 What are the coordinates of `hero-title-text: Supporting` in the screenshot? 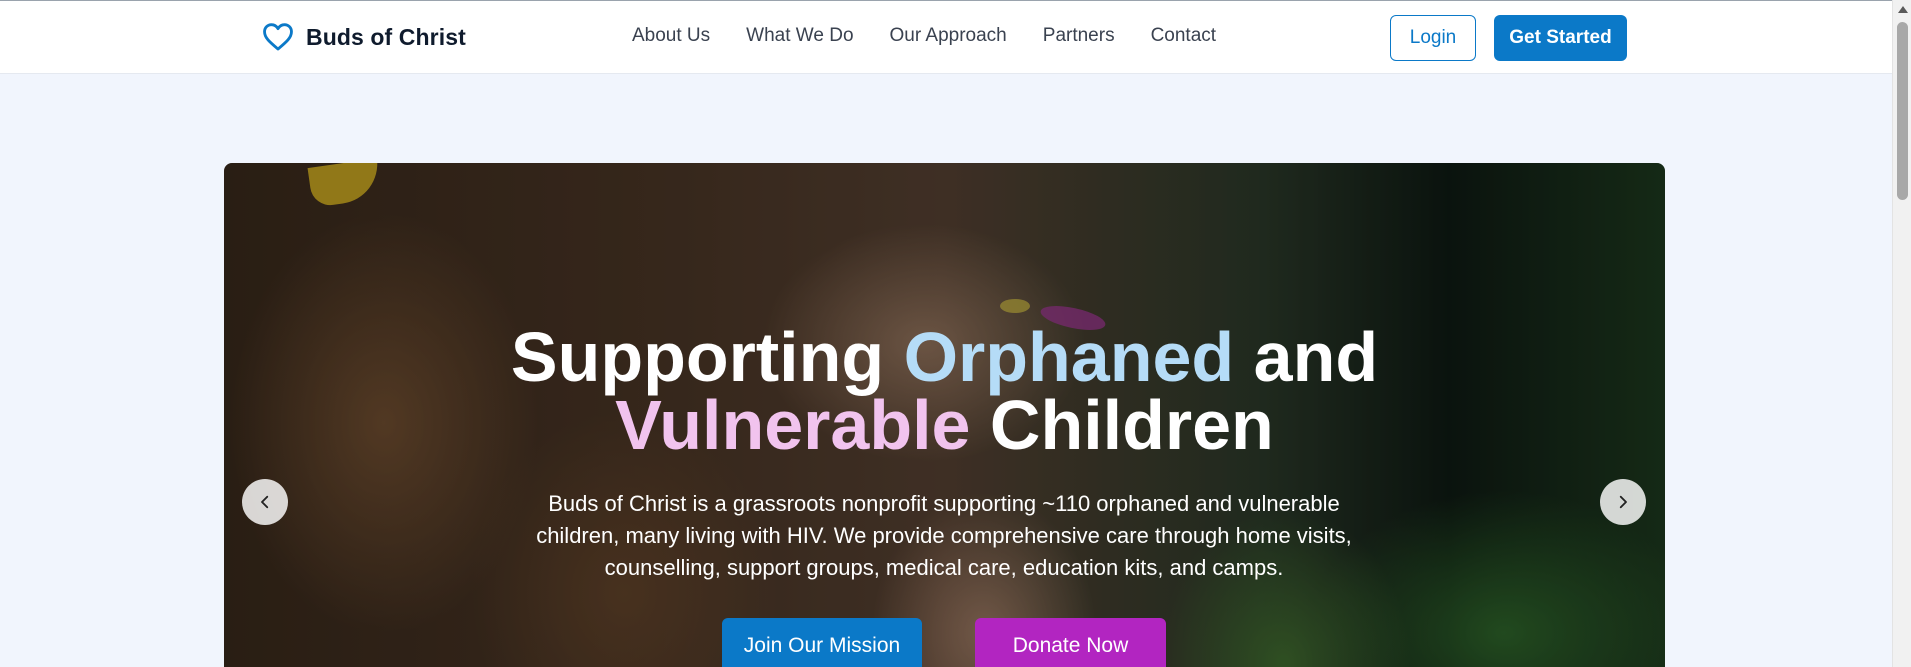 It's located at (707, 357).